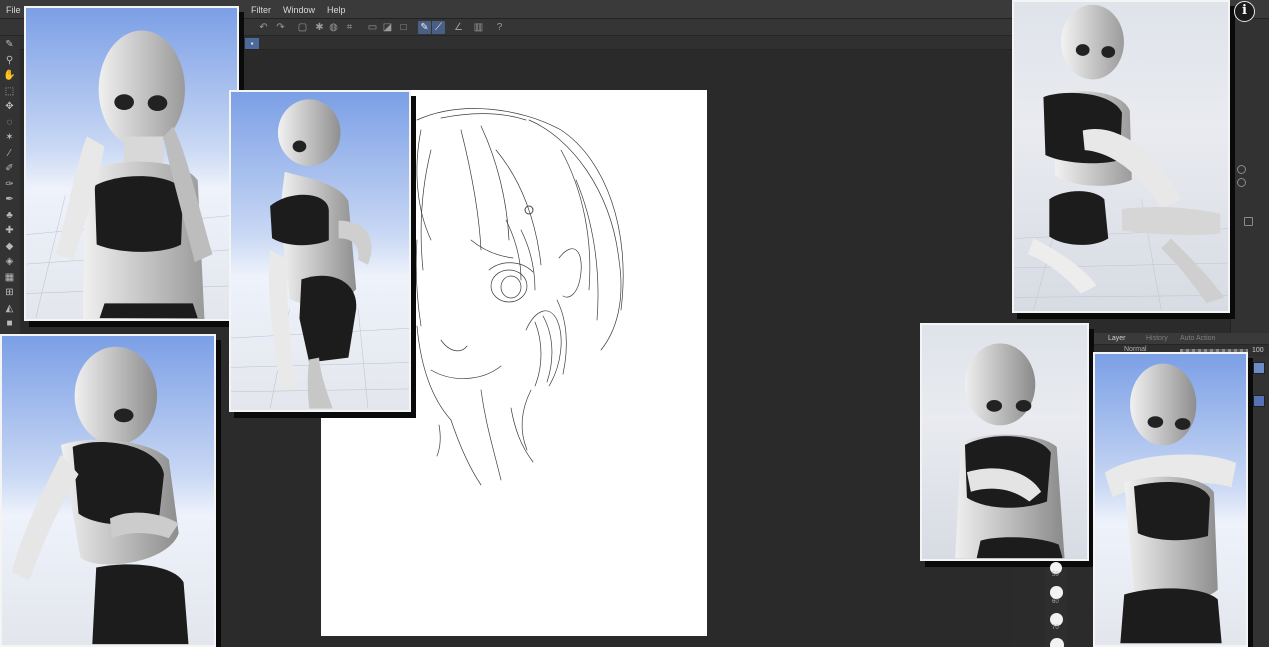 The height and width of the screenshot is (647, 1269). What do you see at coordinates (1157, 338) in the screenshot?
I see `tab-history: History` at bounding box center [1157, 338].